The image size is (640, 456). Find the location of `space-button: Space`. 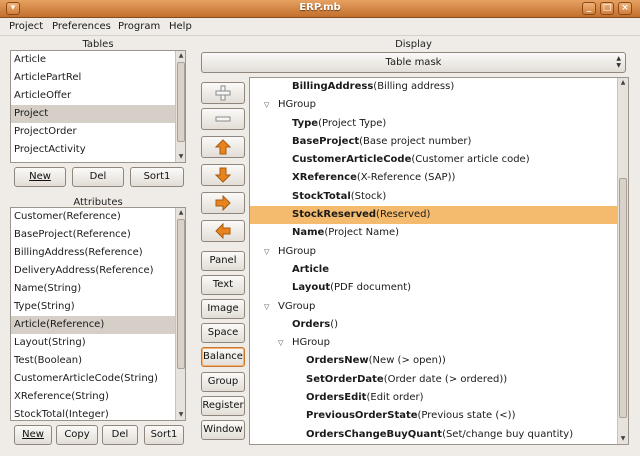

space-button: Space is located at coordinates (223, 333).